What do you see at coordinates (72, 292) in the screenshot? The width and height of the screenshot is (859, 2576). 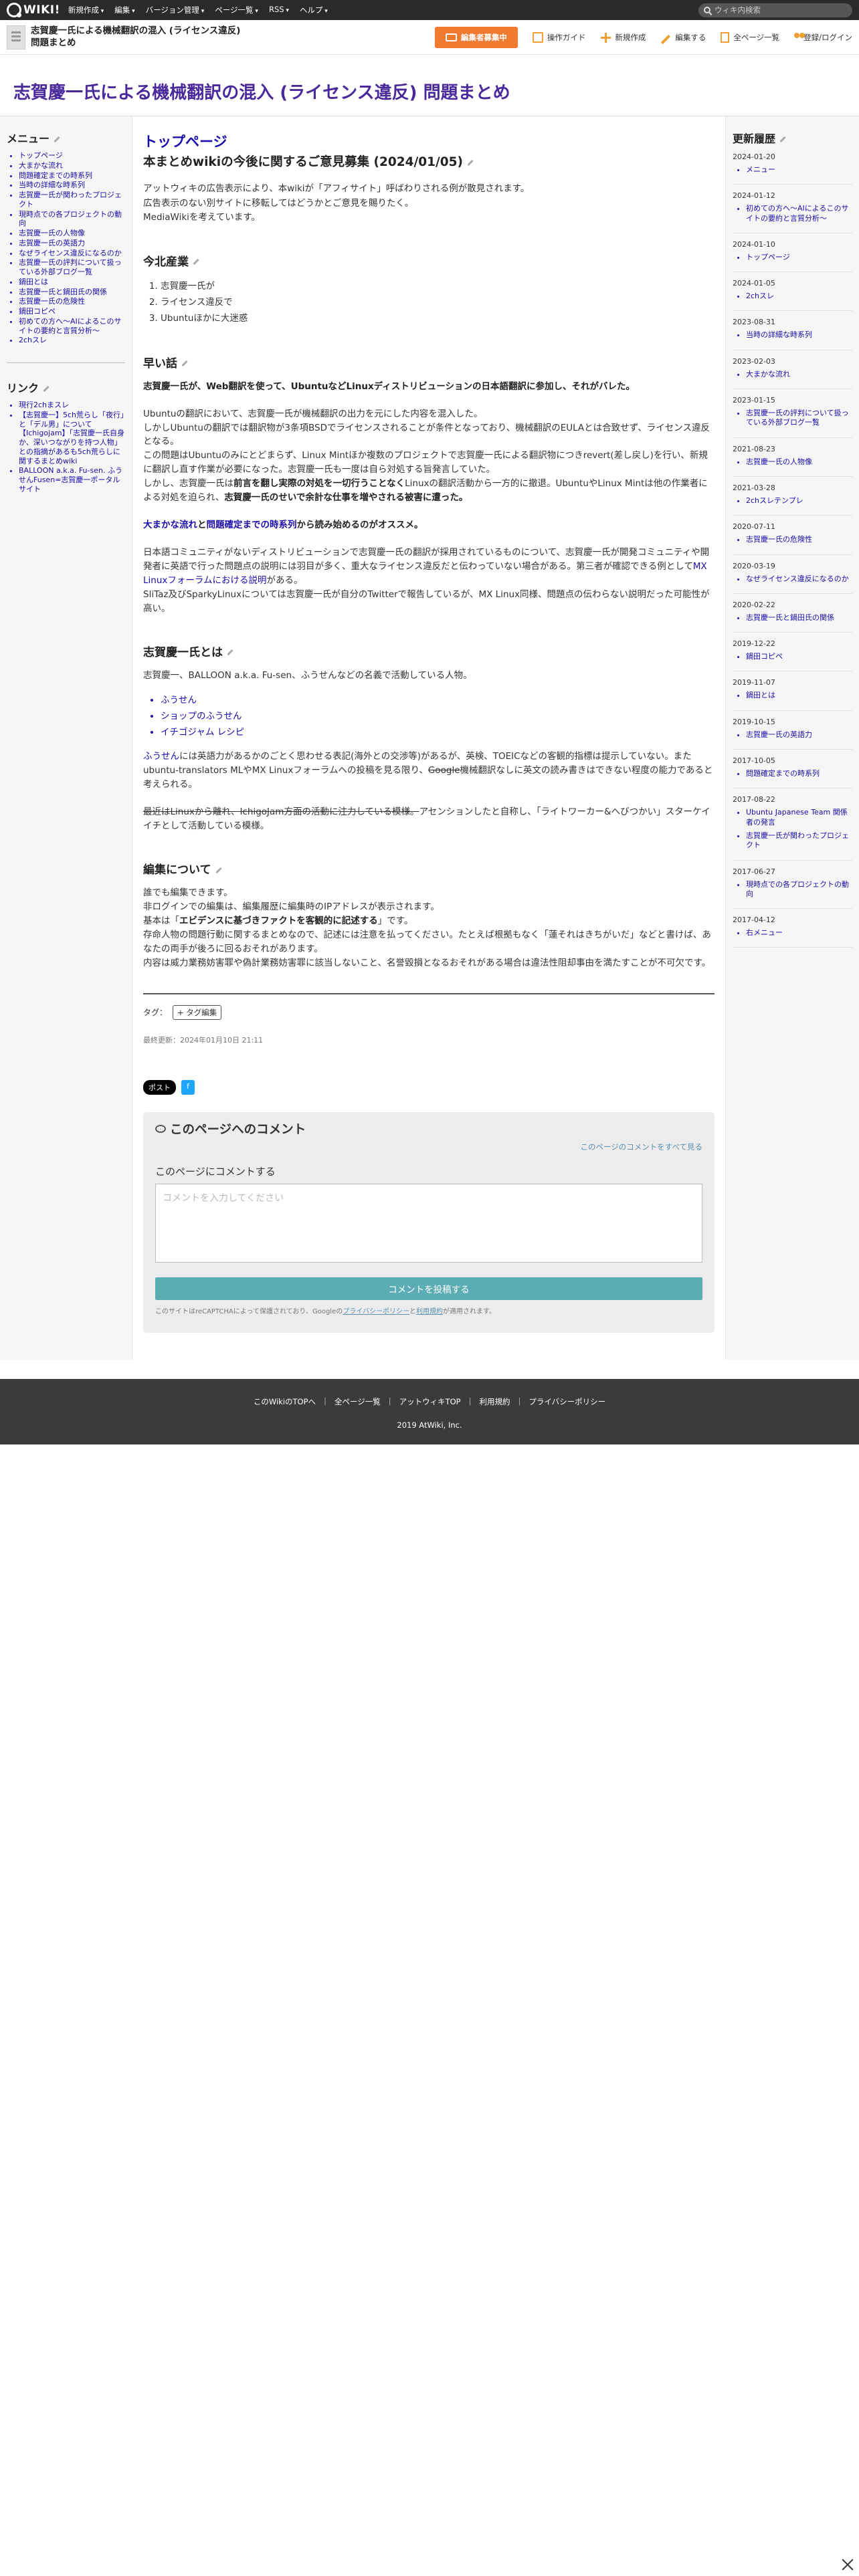 I see `sidebar-item: 志賀慶一氏と鍋田氏の関係` at bounding box center [72, 292].